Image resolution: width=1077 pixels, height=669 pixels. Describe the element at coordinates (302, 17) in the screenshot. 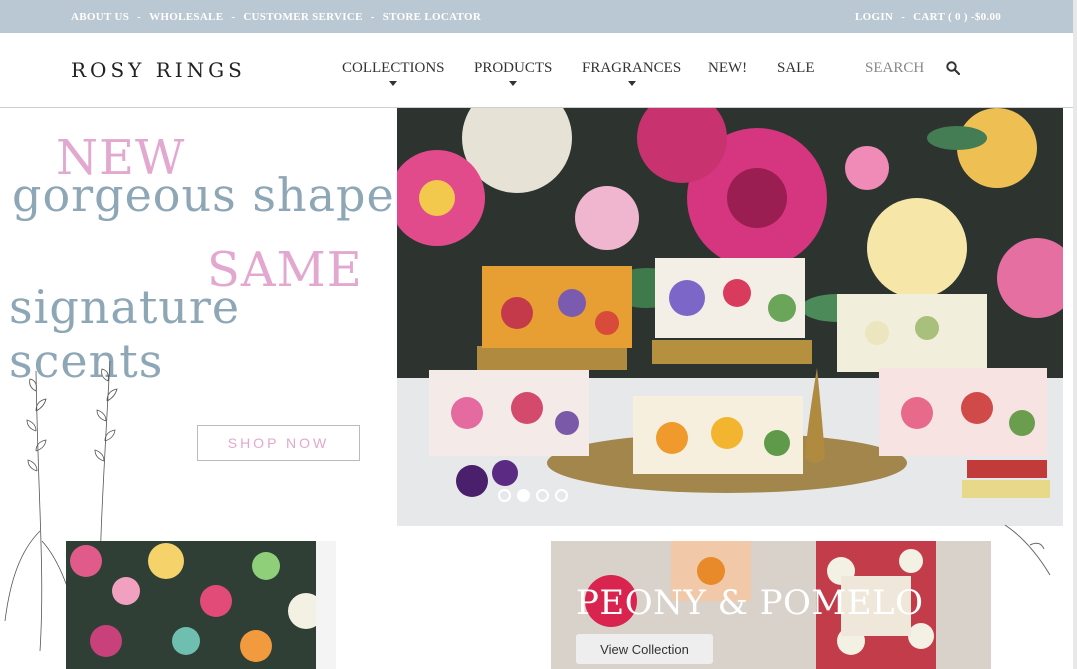

I see `customer-service-link: CUSTOMER SERVICE` at that location.